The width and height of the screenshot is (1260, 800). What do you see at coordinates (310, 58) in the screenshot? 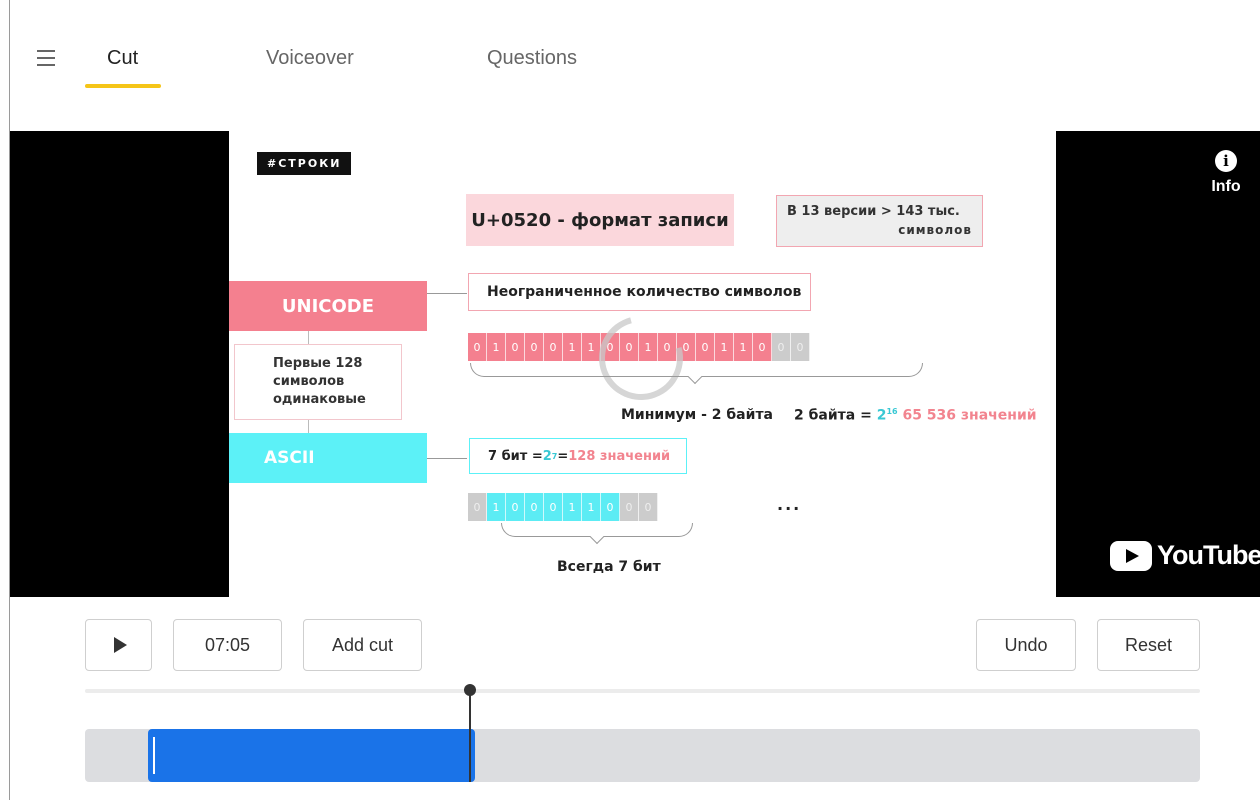
I see `tab-voiceover: Voiceover` at bounding box center [310, 58].